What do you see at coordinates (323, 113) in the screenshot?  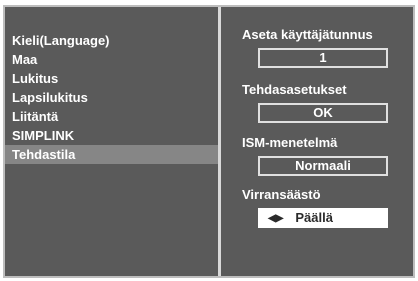 I see `factory-reset-button: OK` at bounding box center [323, 113].